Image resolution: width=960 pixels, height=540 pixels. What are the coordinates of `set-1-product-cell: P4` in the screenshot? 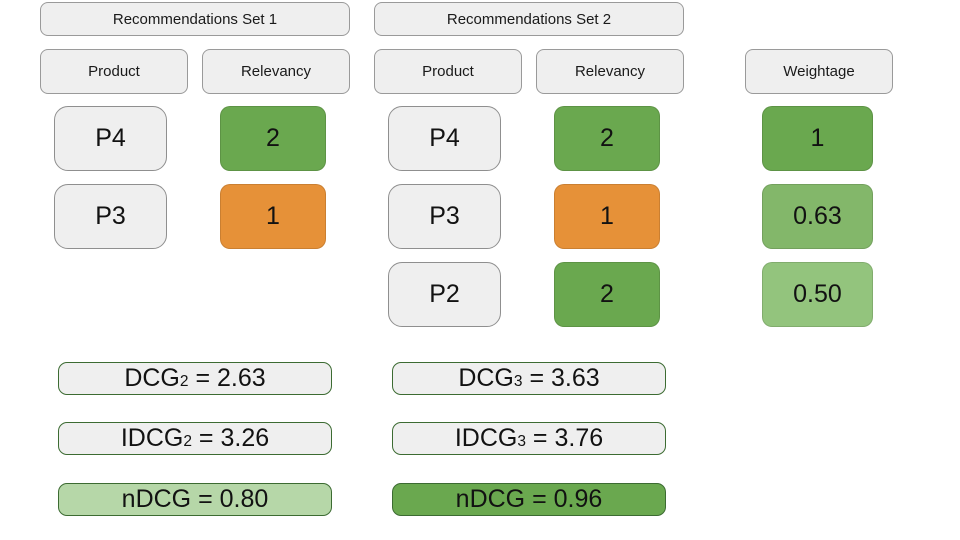 It's located at (110, 138).